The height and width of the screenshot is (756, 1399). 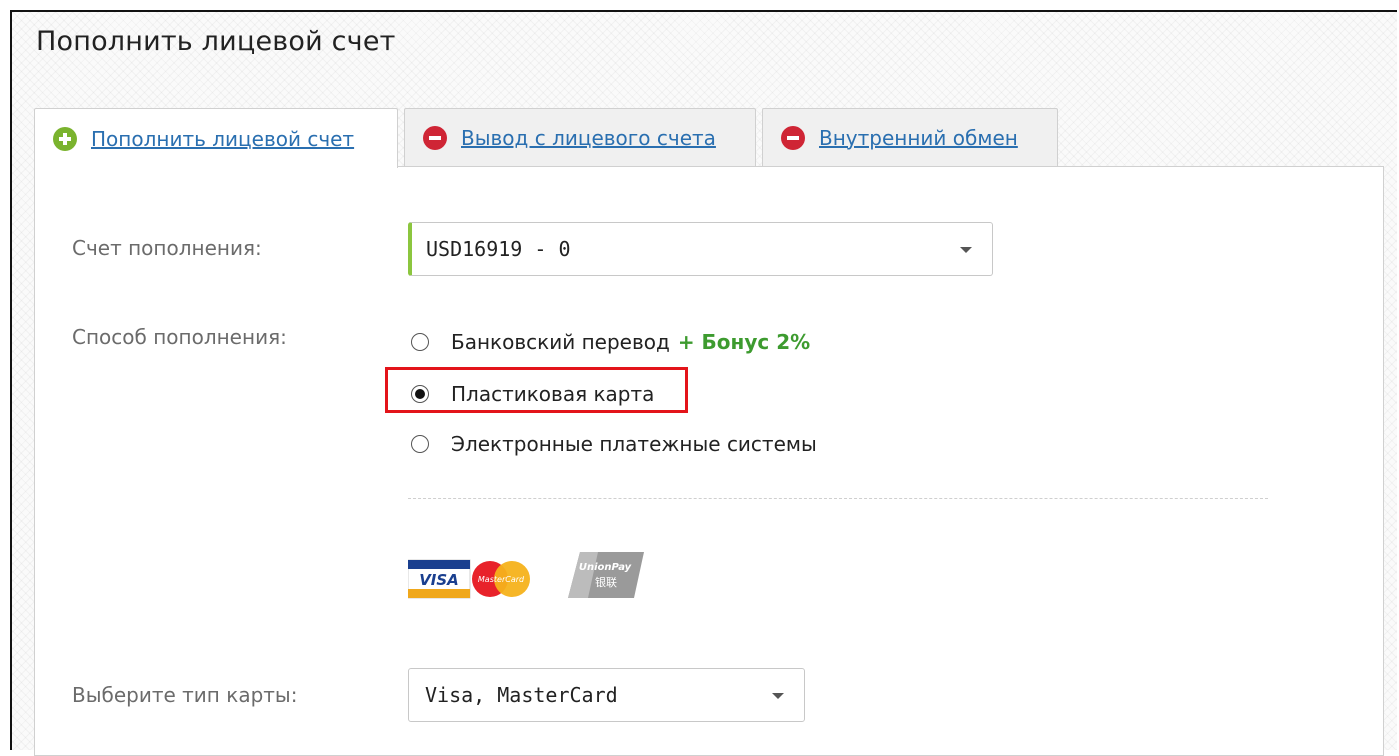 I want to click on plus-circle-icon, so click(x=65, y=138).